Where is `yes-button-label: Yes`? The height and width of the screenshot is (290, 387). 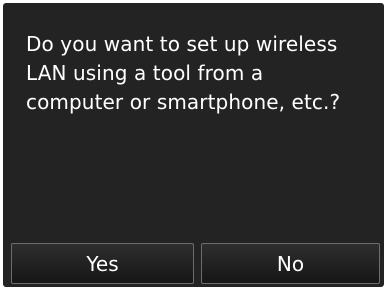
yes-button-label: Yes is located at coordinates (102, 263).